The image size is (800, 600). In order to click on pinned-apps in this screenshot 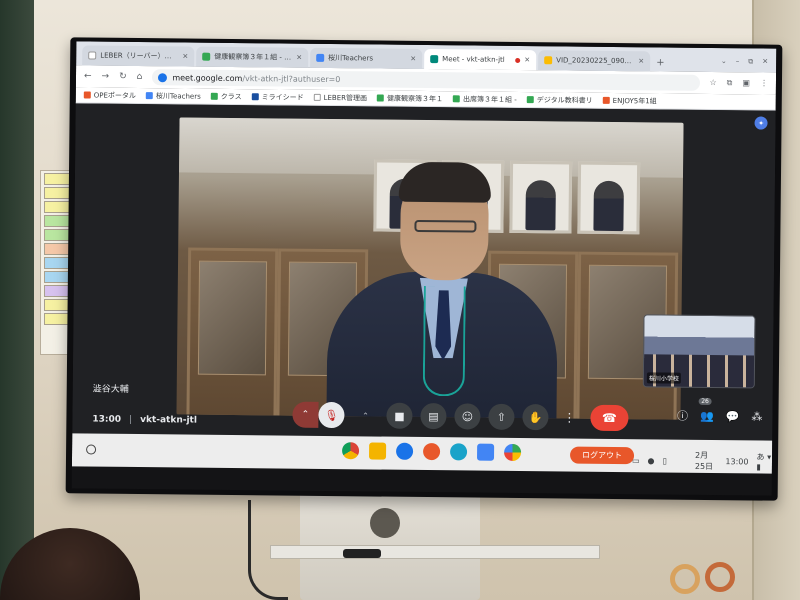, I will do `click(432, 452)`.